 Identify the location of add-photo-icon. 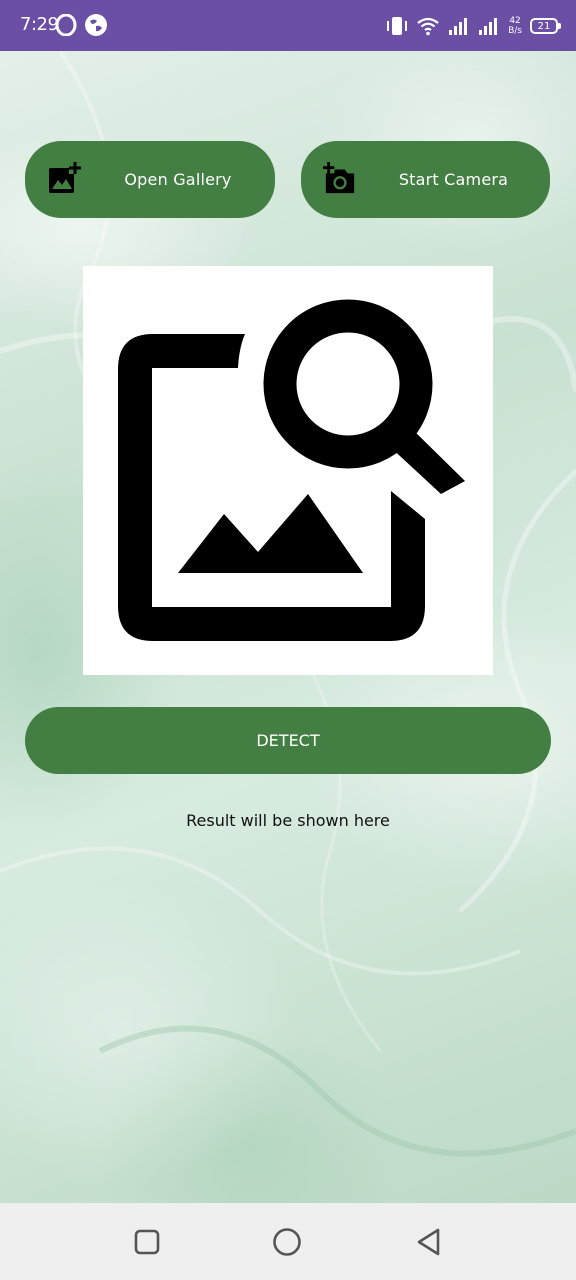
(65, 177).